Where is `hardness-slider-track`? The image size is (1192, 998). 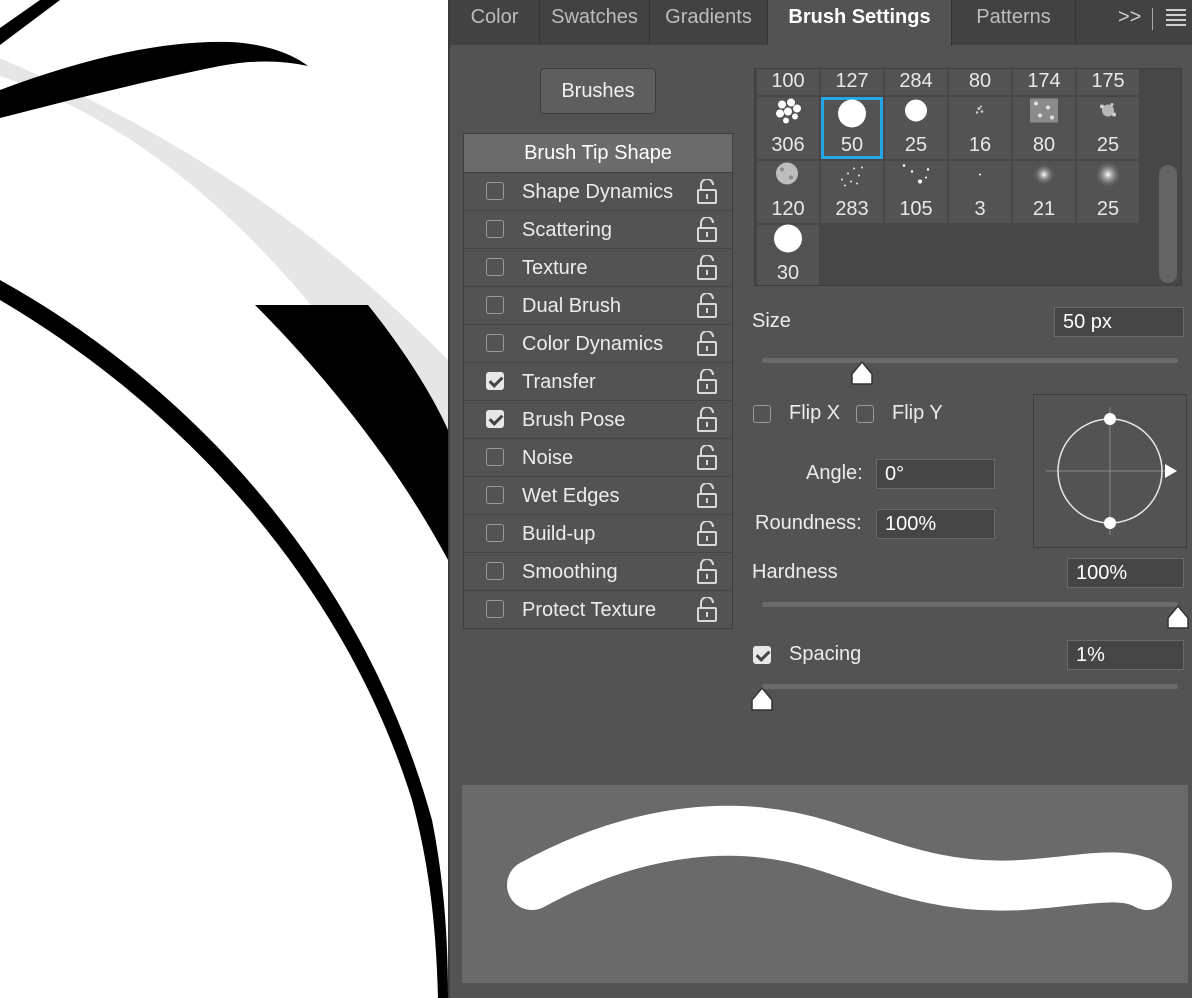 hardness-slider-track is located at coordinates (970, 604).